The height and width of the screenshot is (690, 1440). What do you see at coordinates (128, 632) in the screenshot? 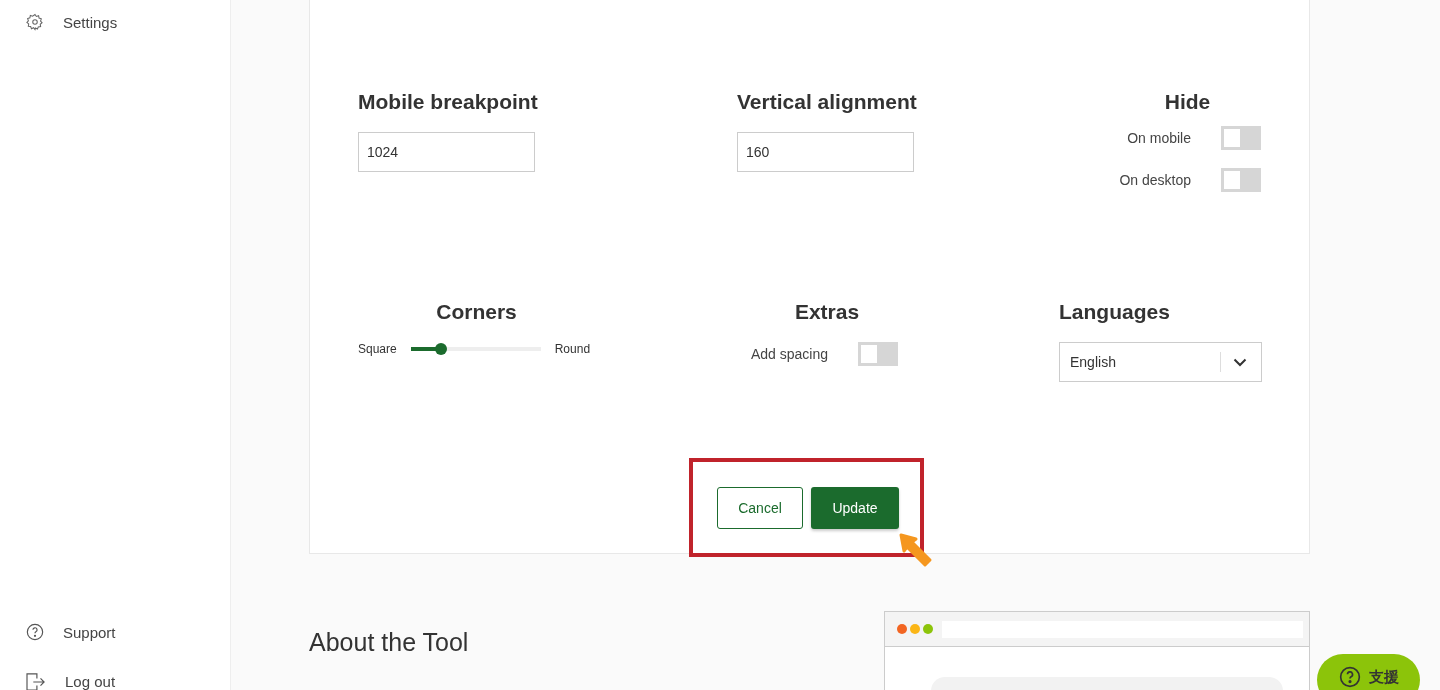
I see `sidebar-item: Support` at bounding box center [128, 632].